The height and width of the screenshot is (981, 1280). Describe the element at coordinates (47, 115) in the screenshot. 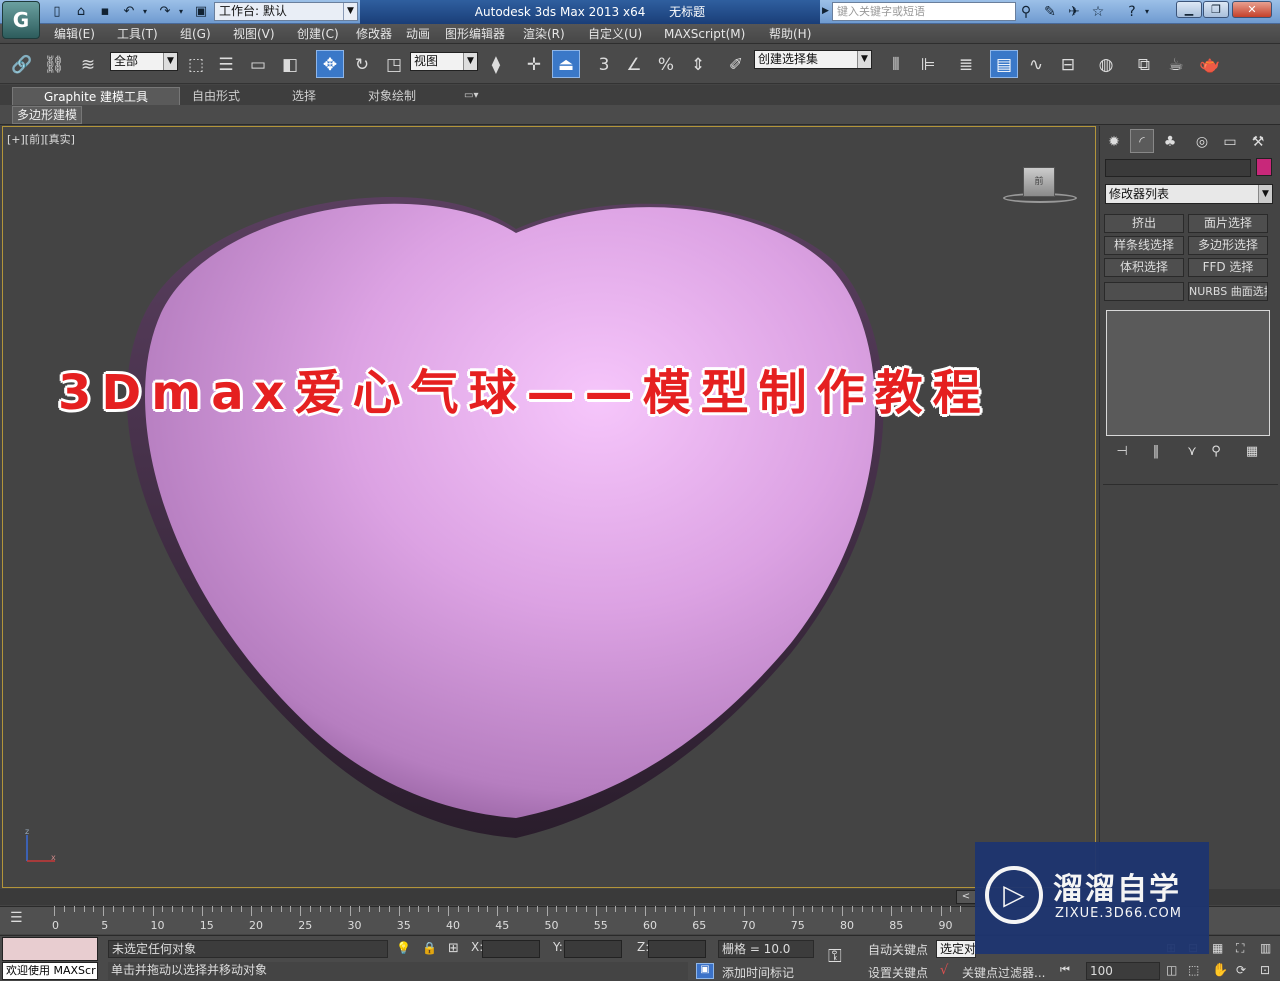

I see `tab-polygon-modeling: 多边形建模` at that location.